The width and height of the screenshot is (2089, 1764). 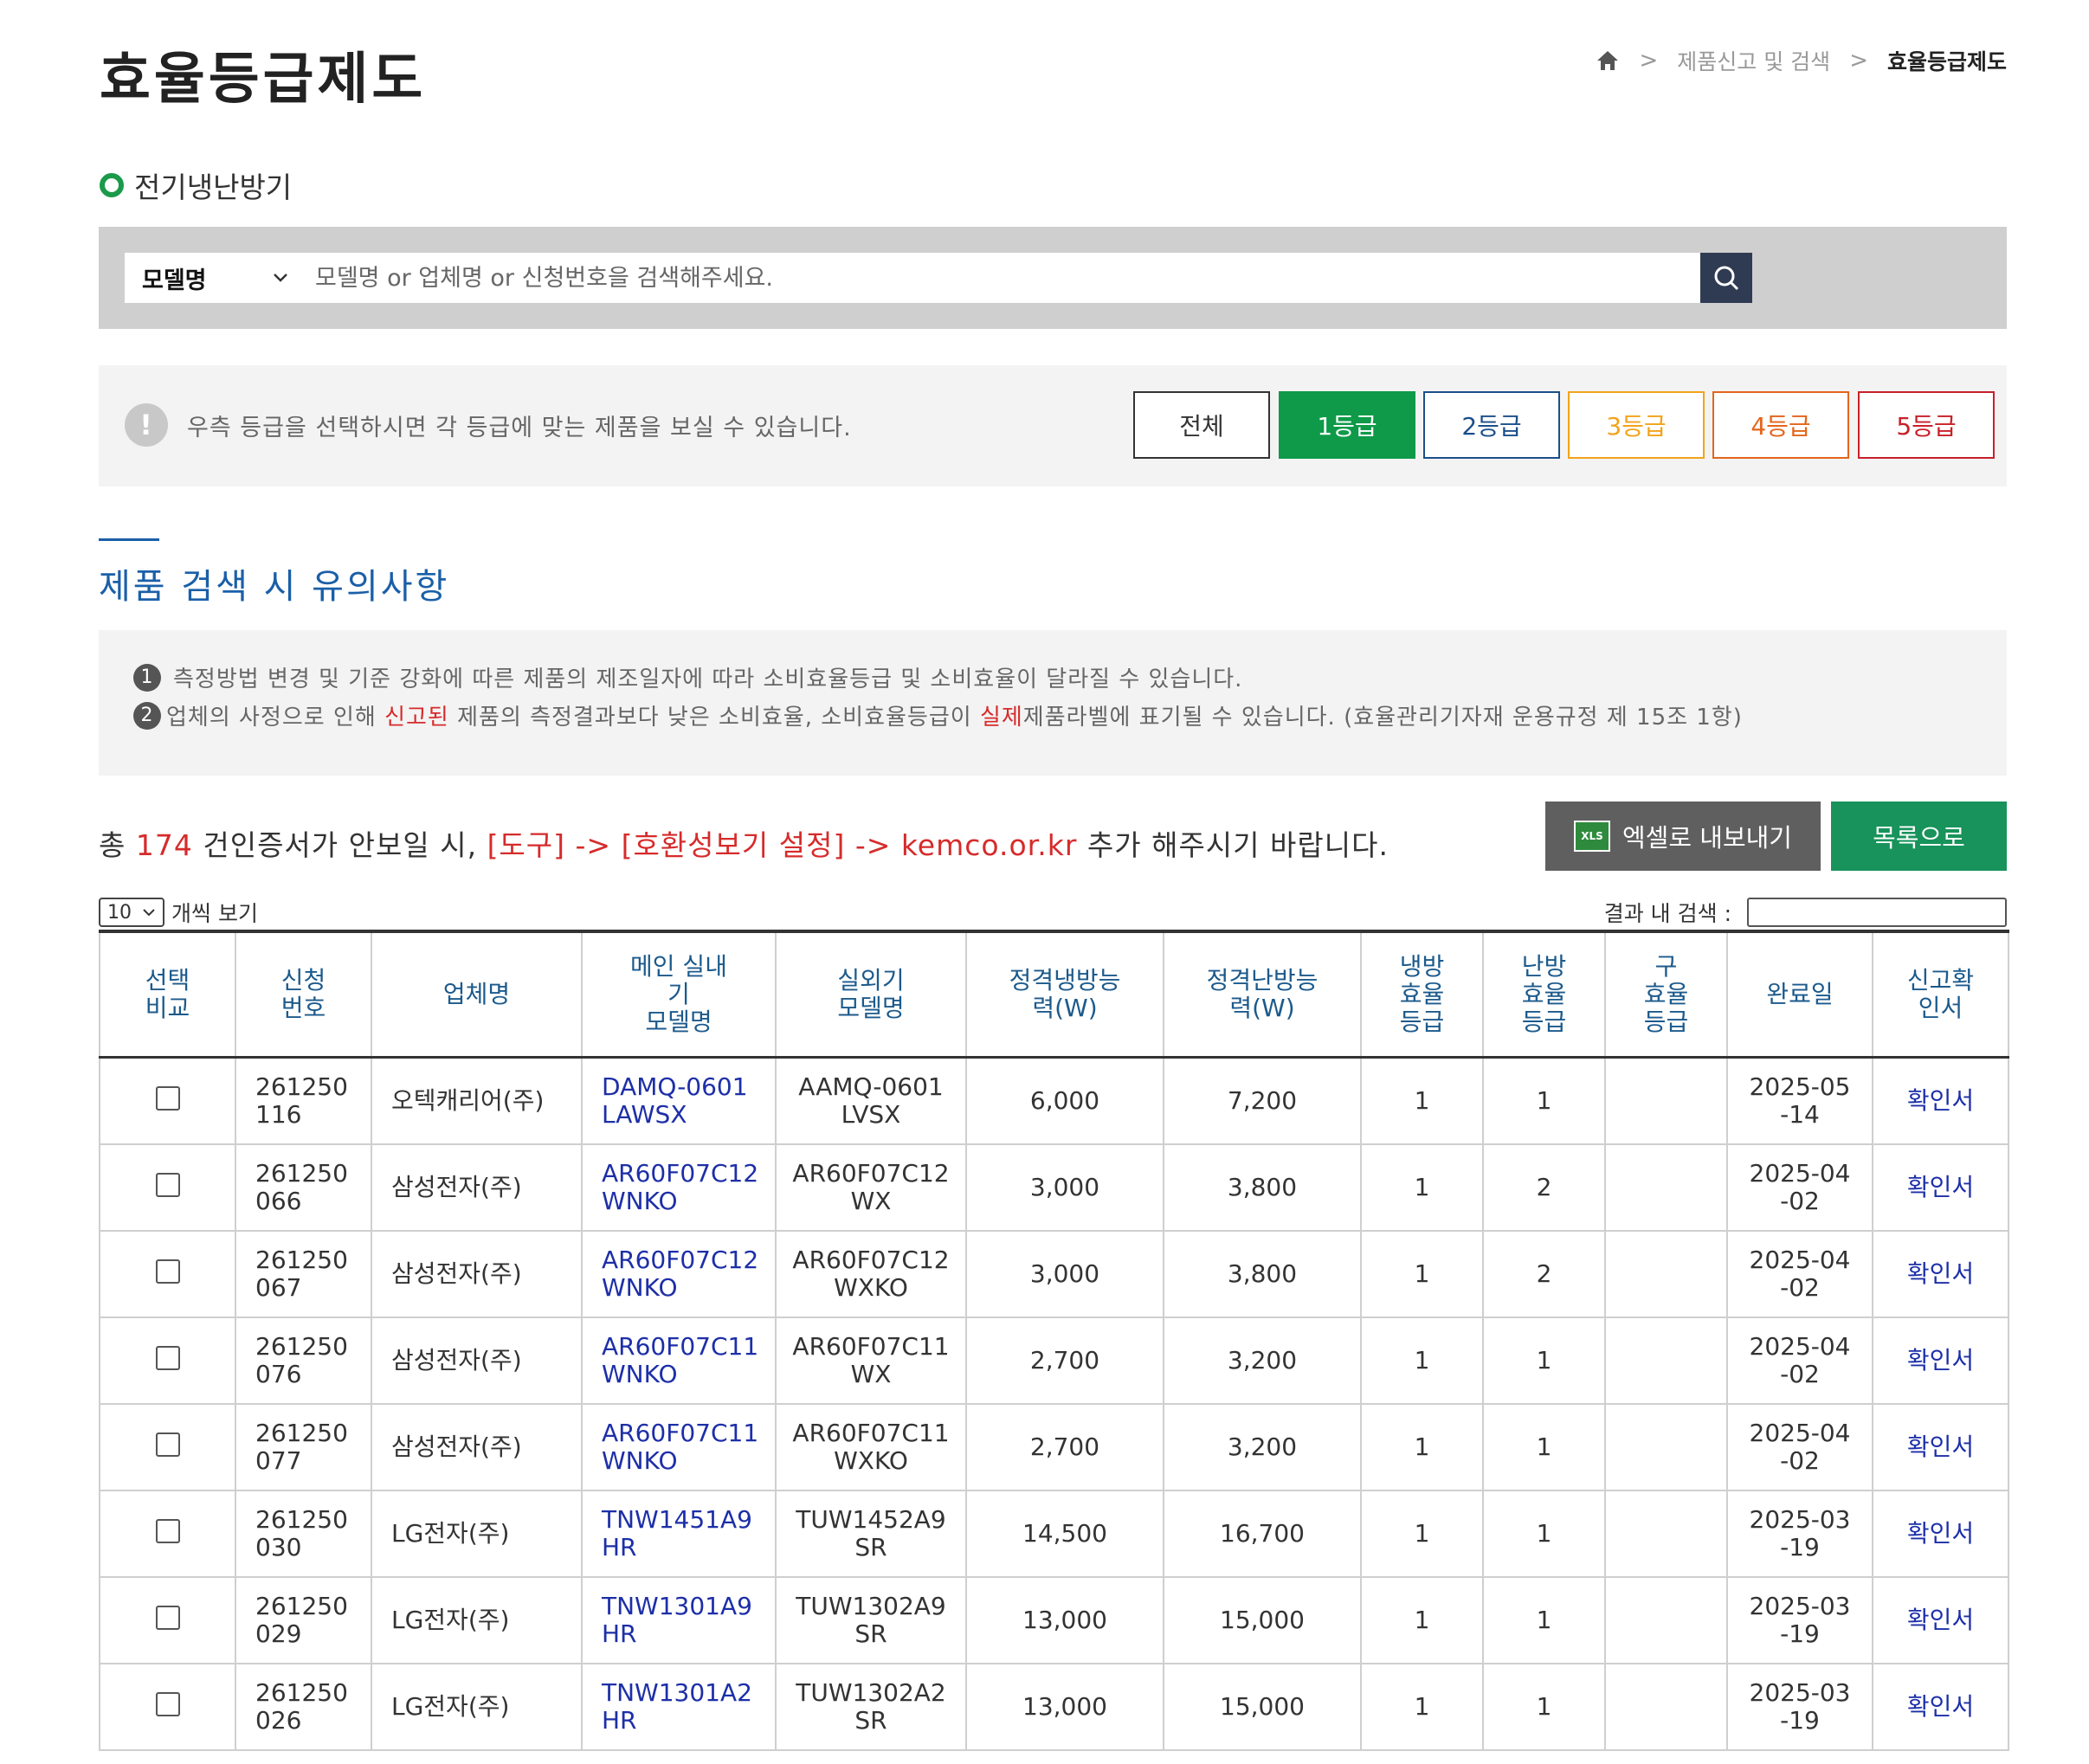 I want to click on per-page-select: 10, so click(x=131, y=912).